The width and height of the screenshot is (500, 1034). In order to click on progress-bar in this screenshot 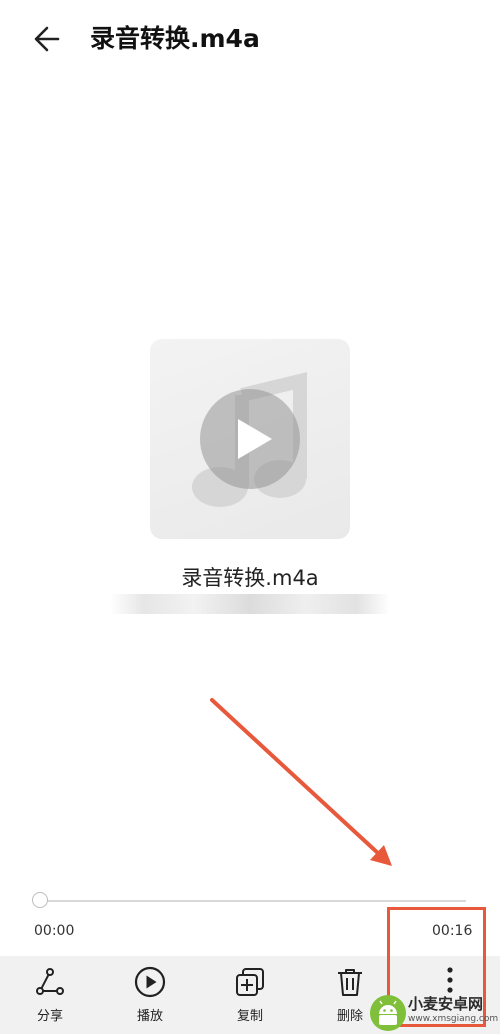, I will do `click(253, 901)`.